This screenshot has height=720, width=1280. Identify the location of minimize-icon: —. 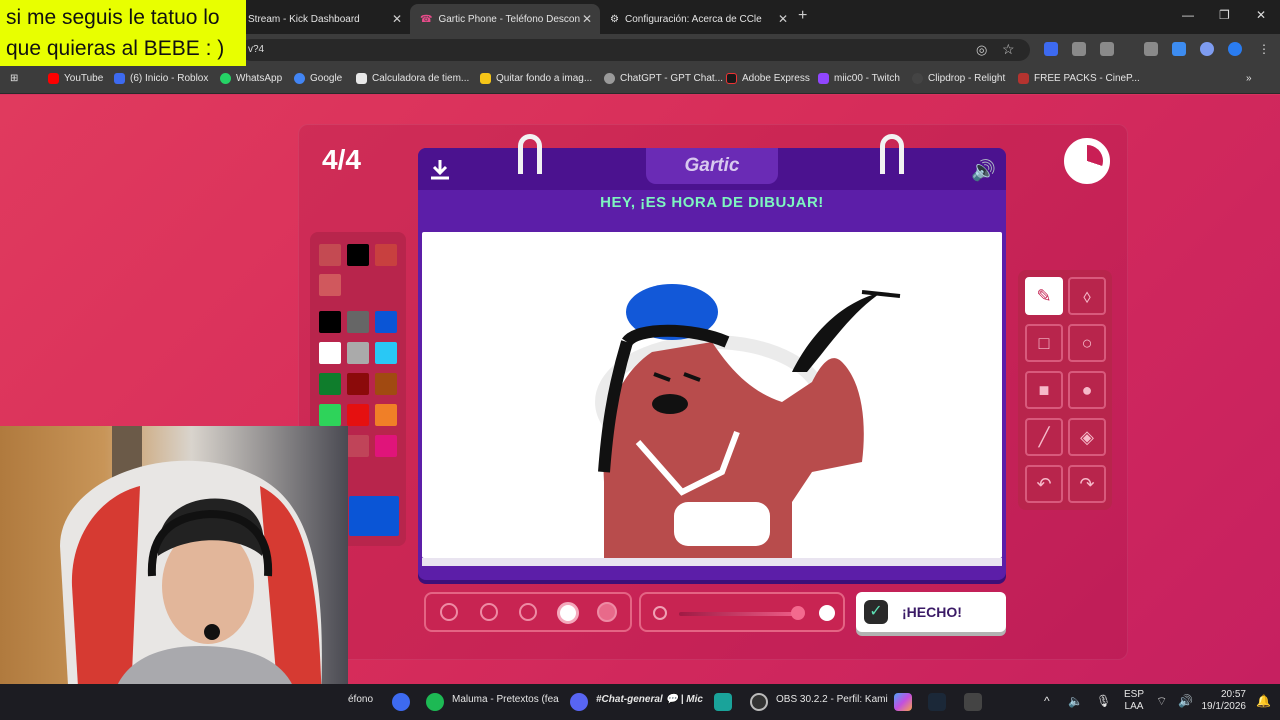
(1188, 15).